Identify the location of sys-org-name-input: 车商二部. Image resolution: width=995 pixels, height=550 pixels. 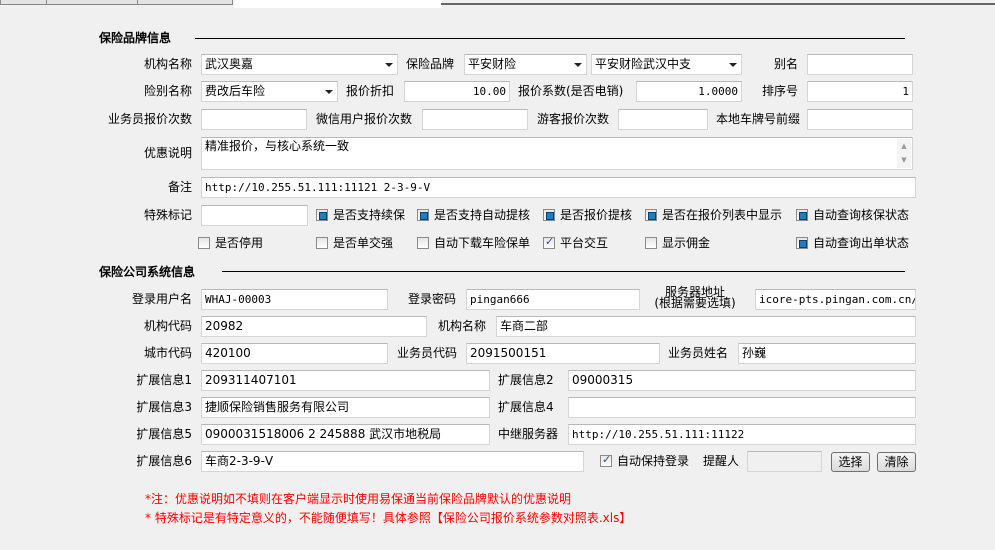
(706, 326).